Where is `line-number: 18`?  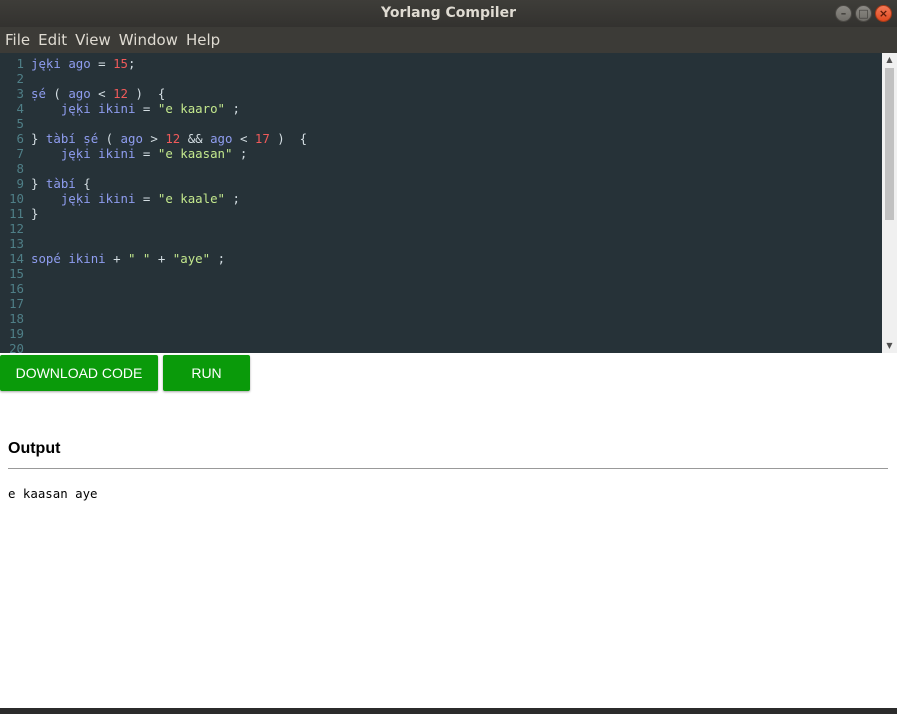 line-number: 18 is located at coordinates (16, 318).